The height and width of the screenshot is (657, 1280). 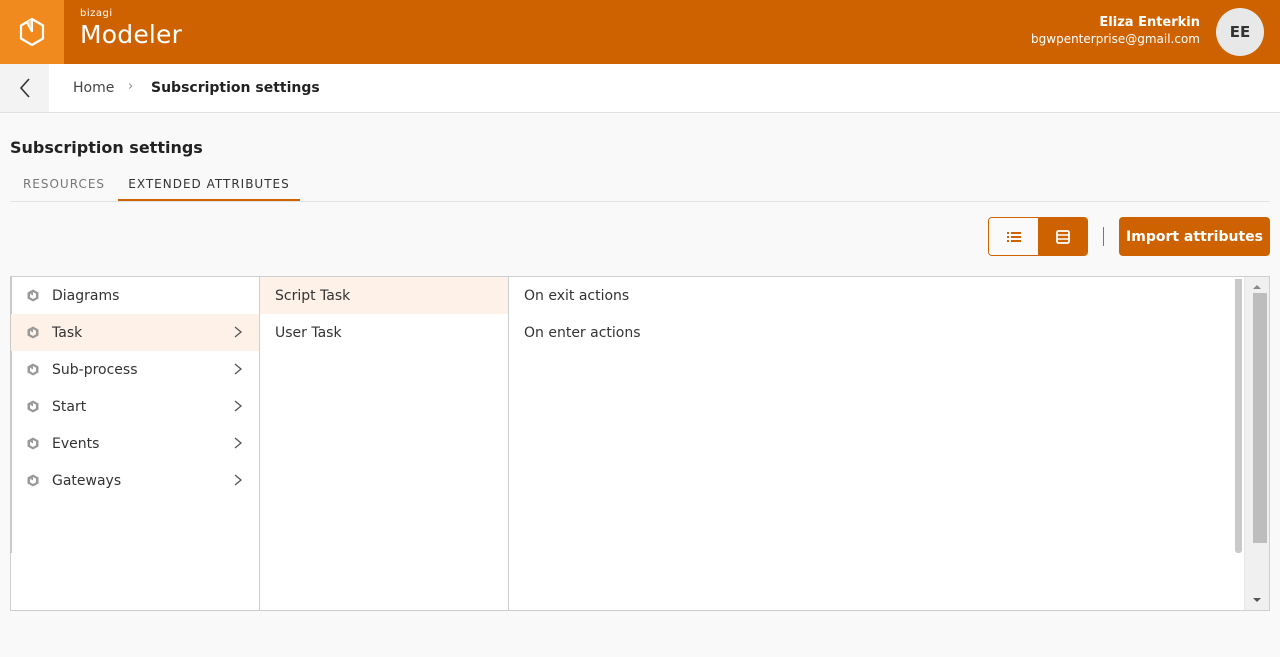 I want to click on subtype-label: Script Task, so click(x=313, y=295).